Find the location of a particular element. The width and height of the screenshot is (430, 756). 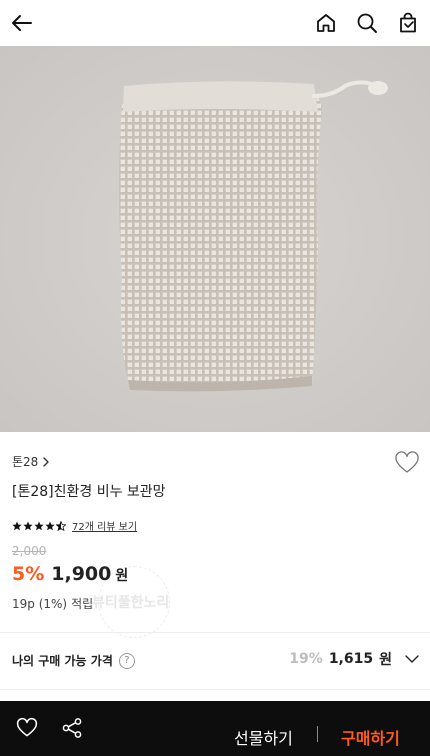

star-rating is located at coordinates (39, 525).